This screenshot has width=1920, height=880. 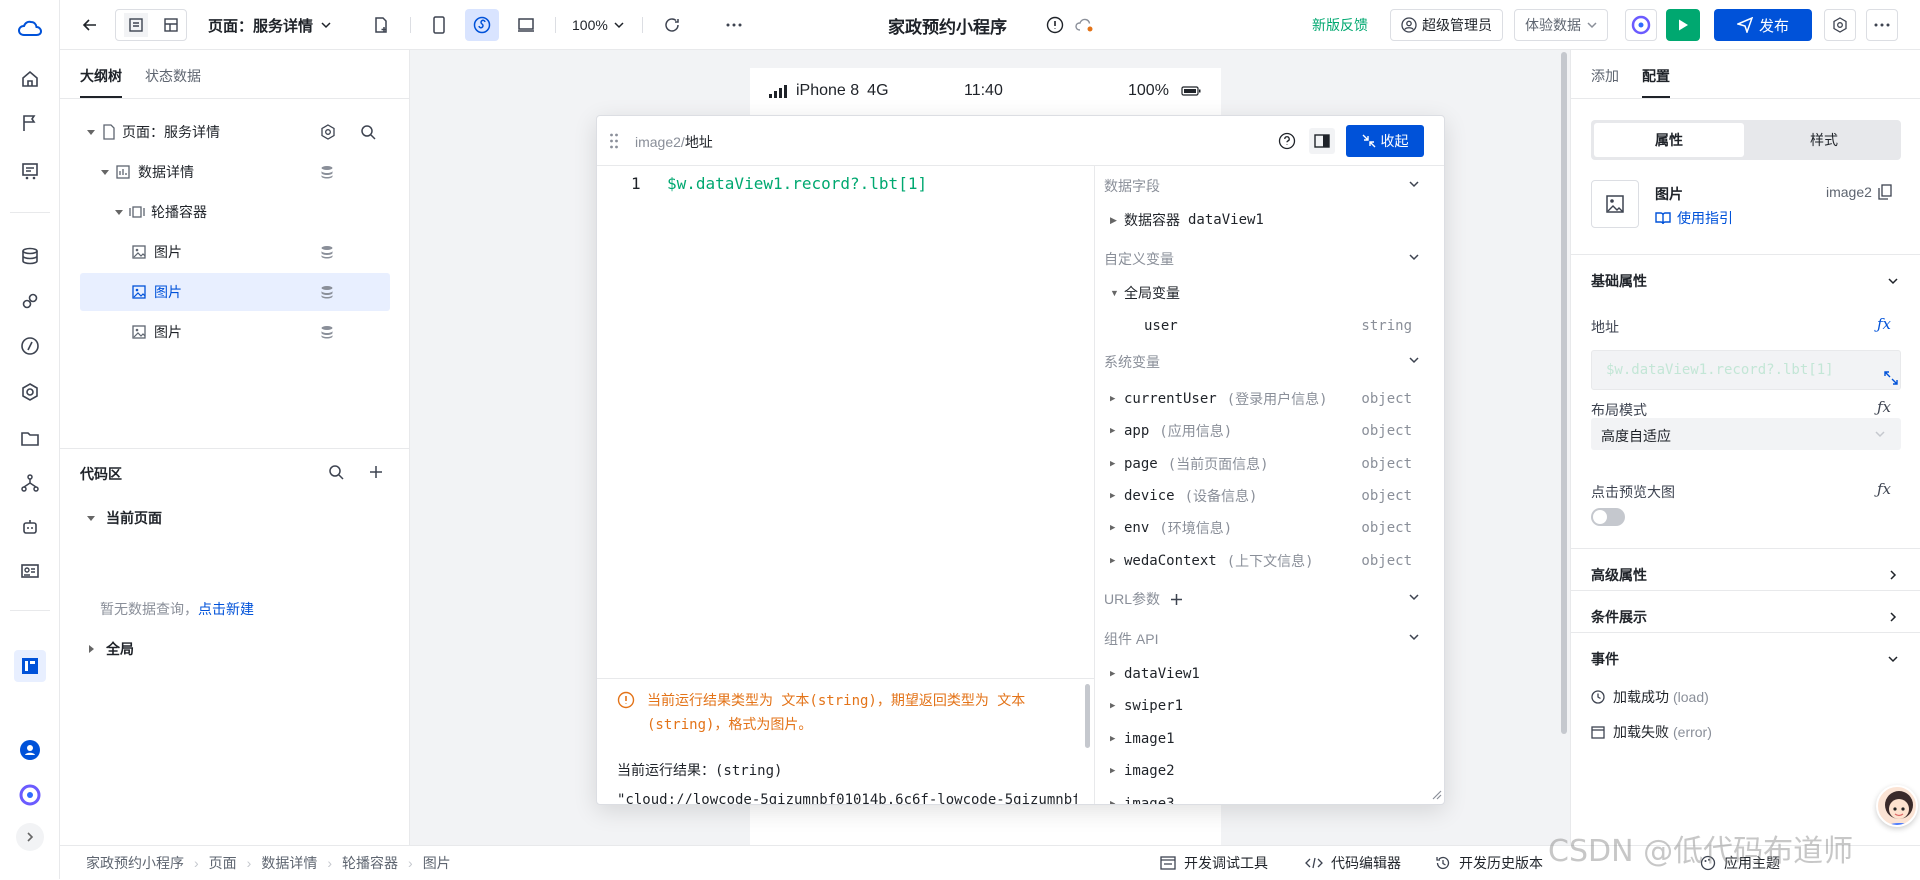 I want to click on cart-icon, so click(x=30, y=171).